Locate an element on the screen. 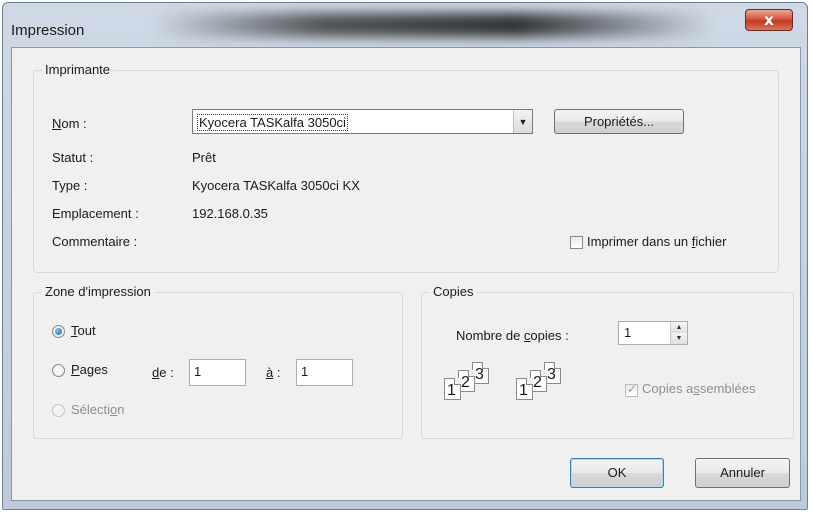 Image resolution: width=813 pixels, height=515 pixels. print-selection-text: Sélecti is located at coordinates (91, 409).